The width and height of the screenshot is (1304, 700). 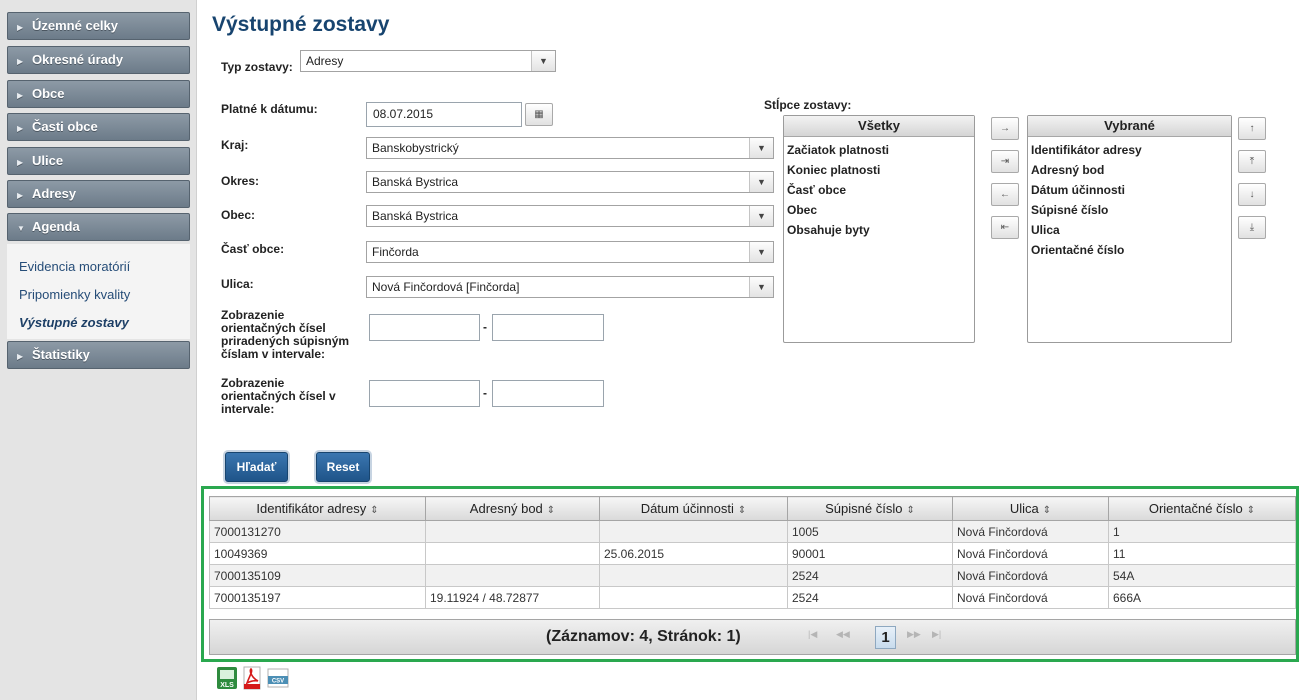 What do you see at coordinates (1131, 250) in the screenshot?
I see `list-item: Orientačné číslo` at bounding box center [1131, 250].